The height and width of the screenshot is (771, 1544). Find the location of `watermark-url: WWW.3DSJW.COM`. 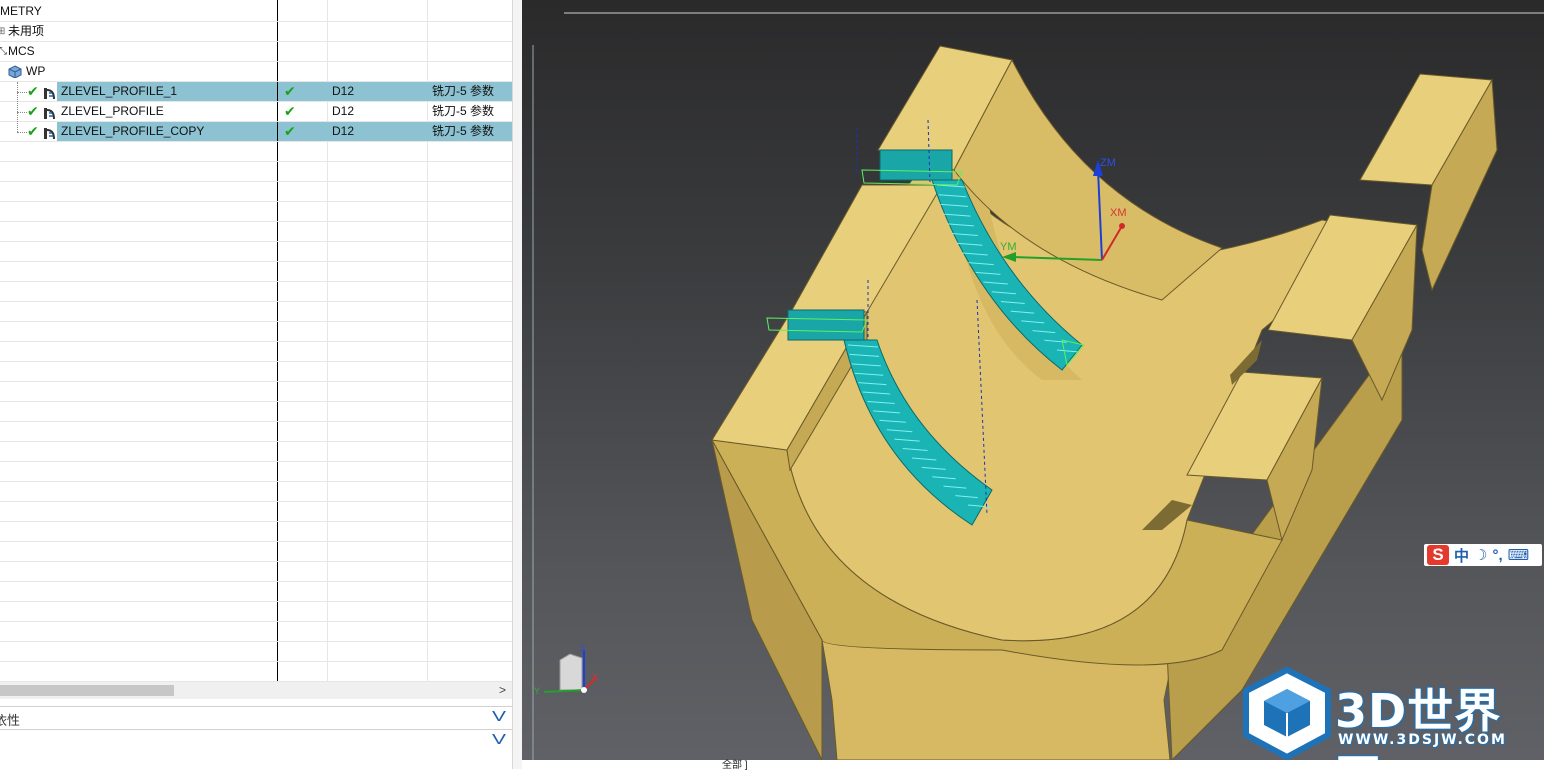

watermark-url: WWW.3DSJW.COM is located at coordinates (1422, 740).